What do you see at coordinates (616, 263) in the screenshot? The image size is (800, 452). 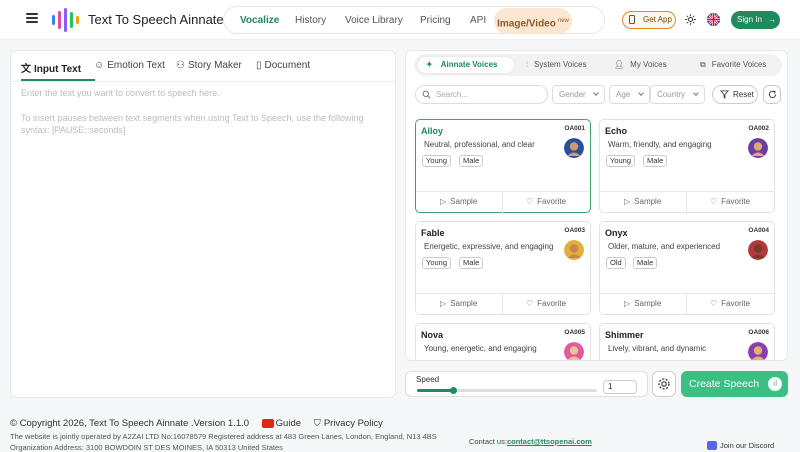 I see `voice-tag: Old` at bounding box center [616, 263].